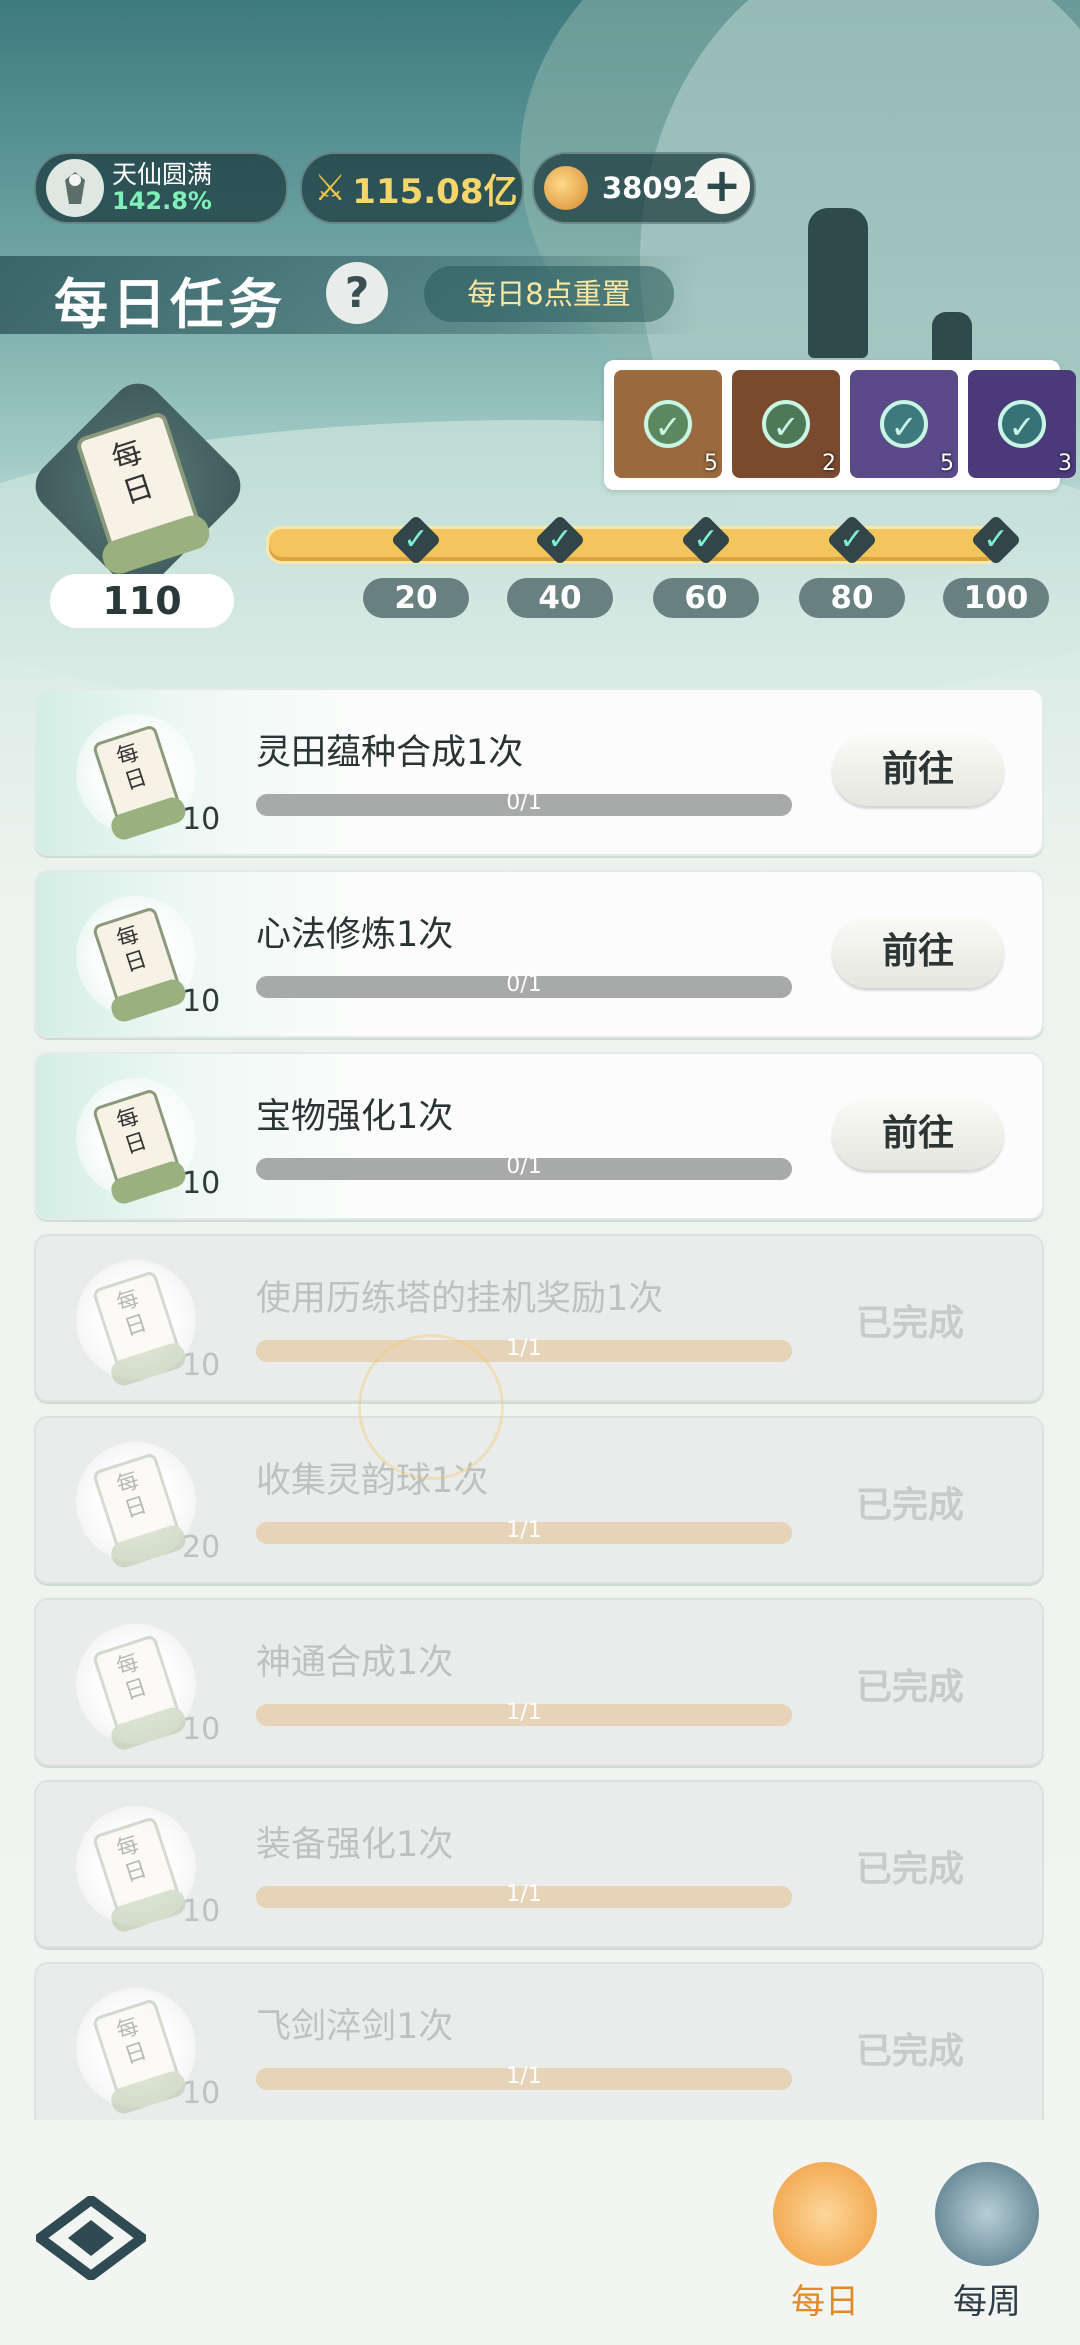 The image size is (1080, 2345). What do you see at coordinates (539, 2046) in the screenshot?
I see `task-row: 每日 10 飞剑淬剑1次 1/1 已完成` at bounding box center [539, 2046].